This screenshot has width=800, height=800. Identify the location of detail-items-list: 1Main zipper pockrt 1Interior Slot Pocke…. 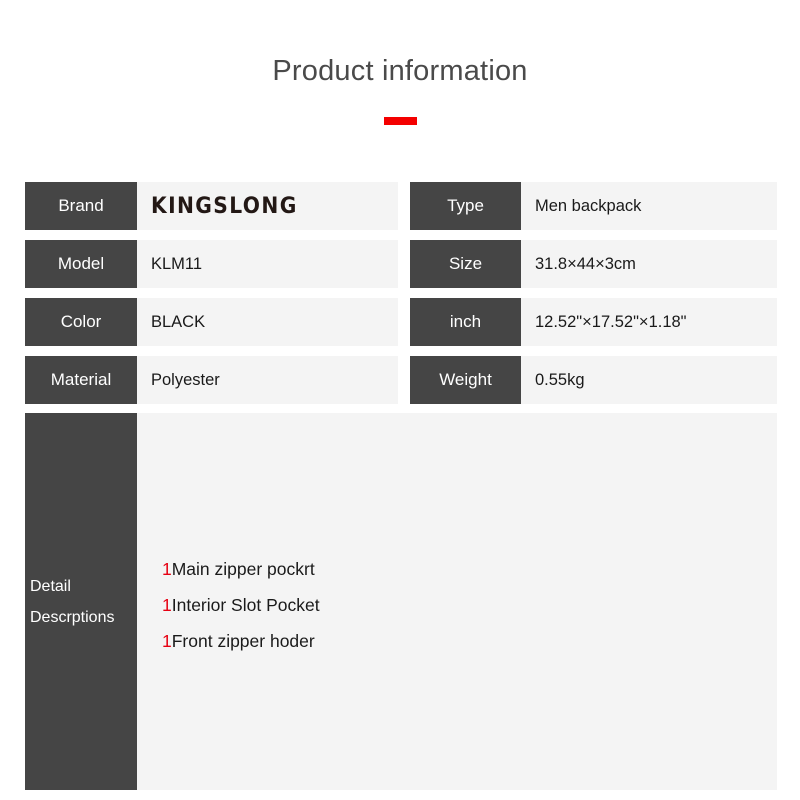
(412, 605).